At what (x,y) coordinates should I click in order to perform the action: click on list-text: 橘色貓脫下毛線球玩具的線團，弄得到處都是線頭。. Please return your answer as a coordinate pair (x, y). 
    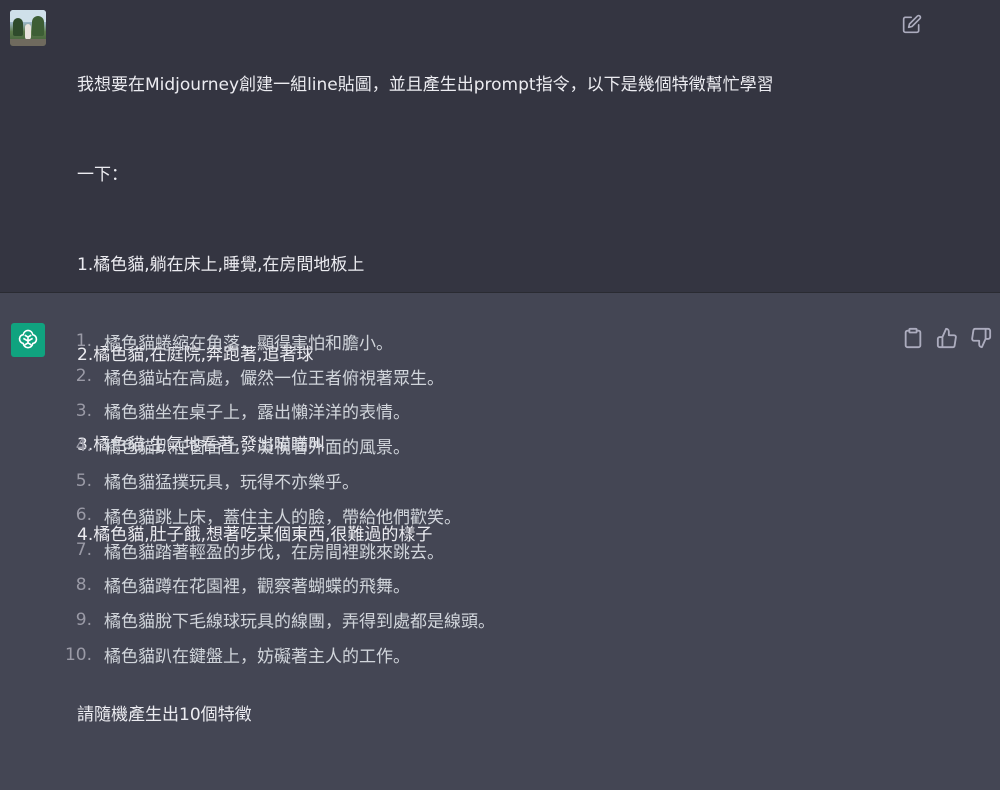
    Looking at the image, I should click on (299, 622).